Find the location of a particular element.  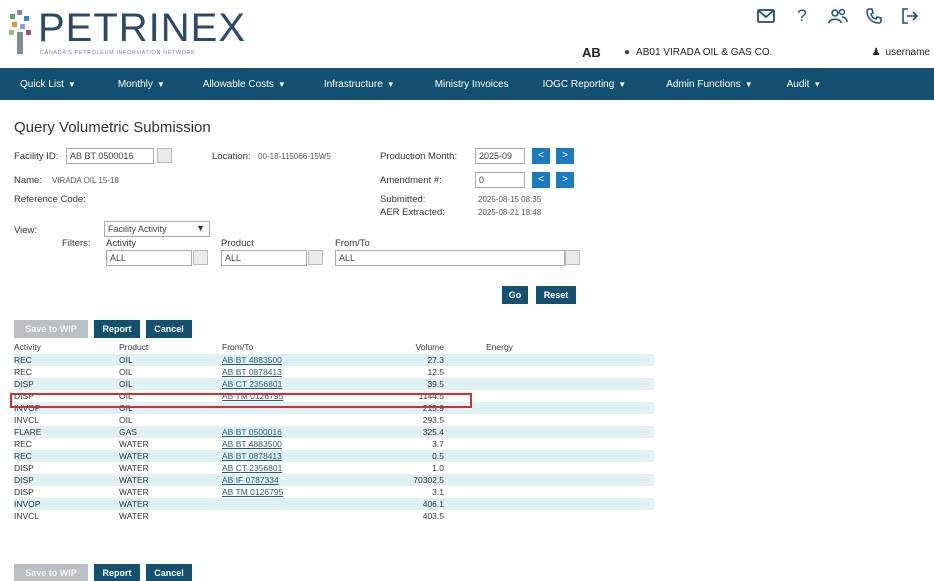

col-fromto-header: From/To is located at coordinates (238, 347).